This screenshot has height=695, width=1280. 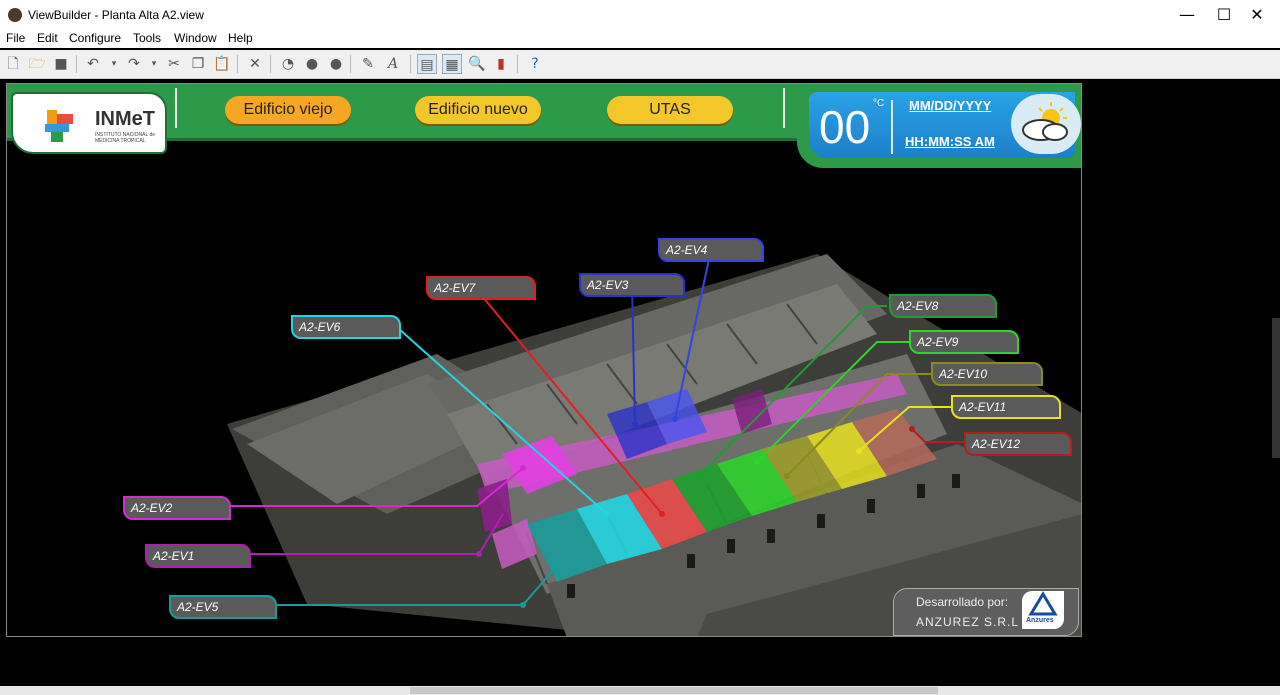 What do you see at coordinates (478, 110) in the screenshot?
I see `edificio-nuevo-button: Edificio nuevo` at bounding box center [478, 110].